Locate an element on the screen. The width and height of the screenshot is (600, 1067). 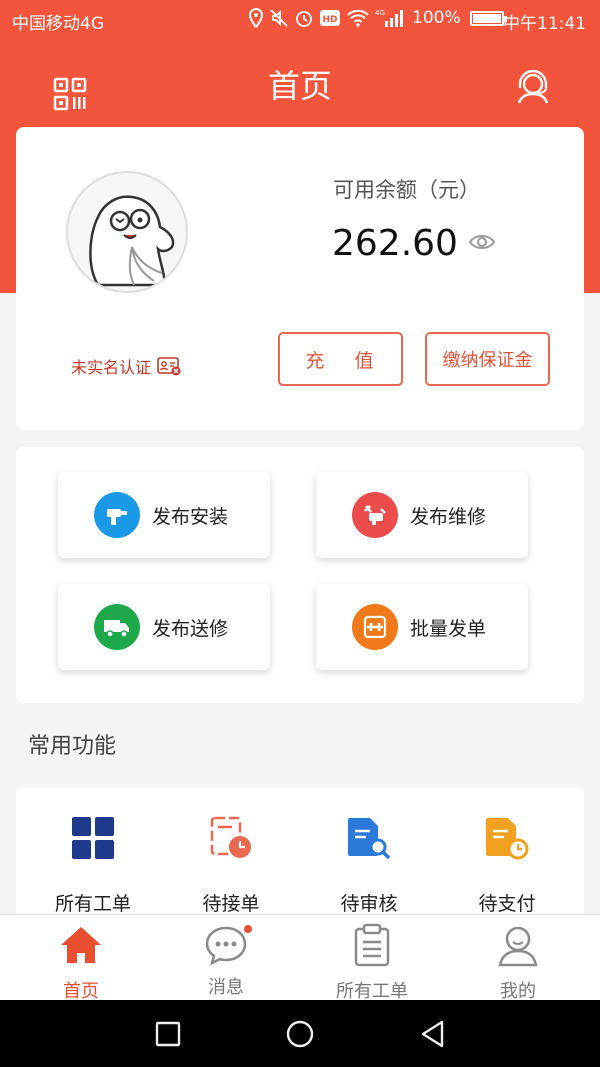
deposit-button: 缴纳保证金 is located at coordinates (487, 359).